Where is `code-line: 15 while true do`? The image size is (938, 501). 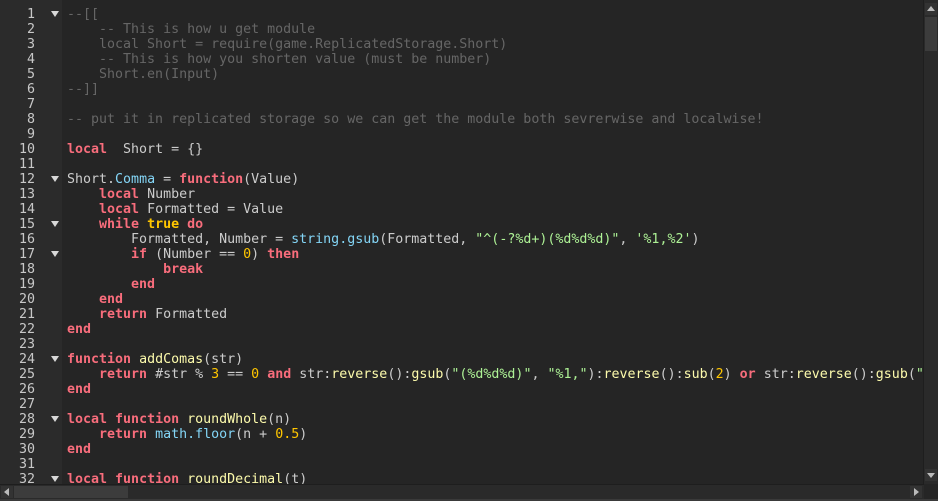 code-line: 15 while true do is located at coordinates (462, 224).